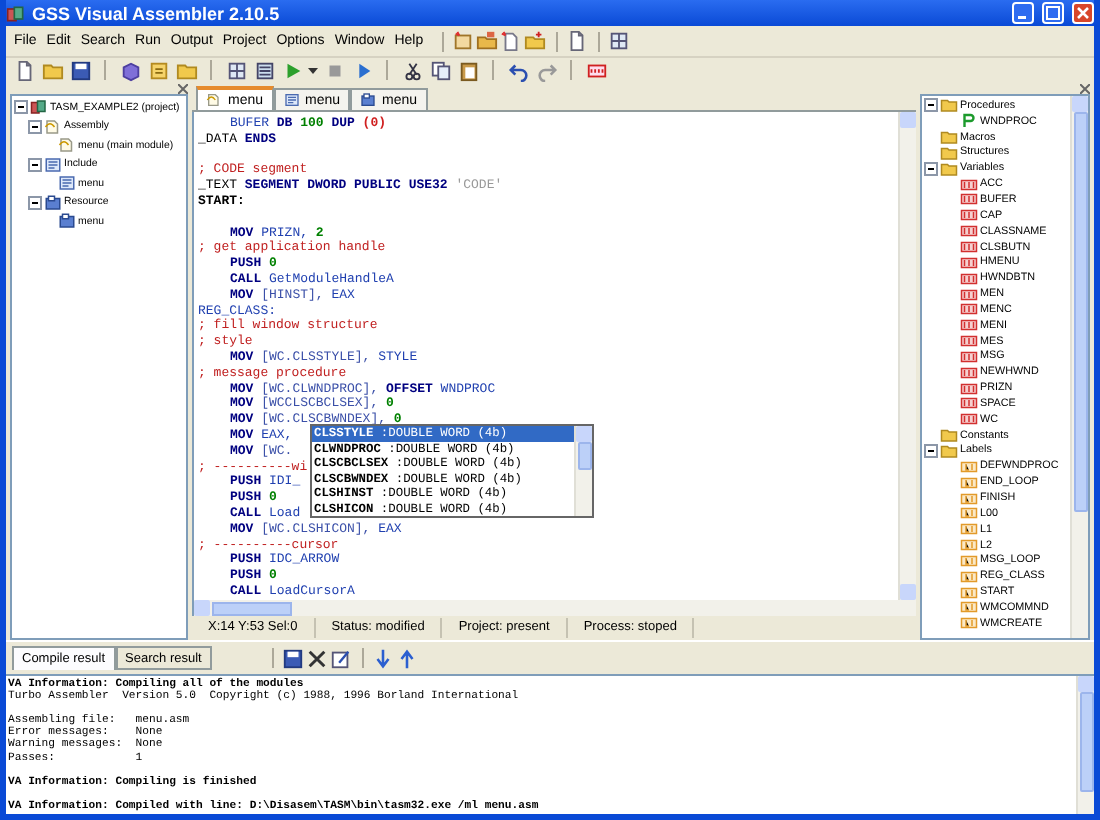  I want to click on cube-button, so click(130, 70).